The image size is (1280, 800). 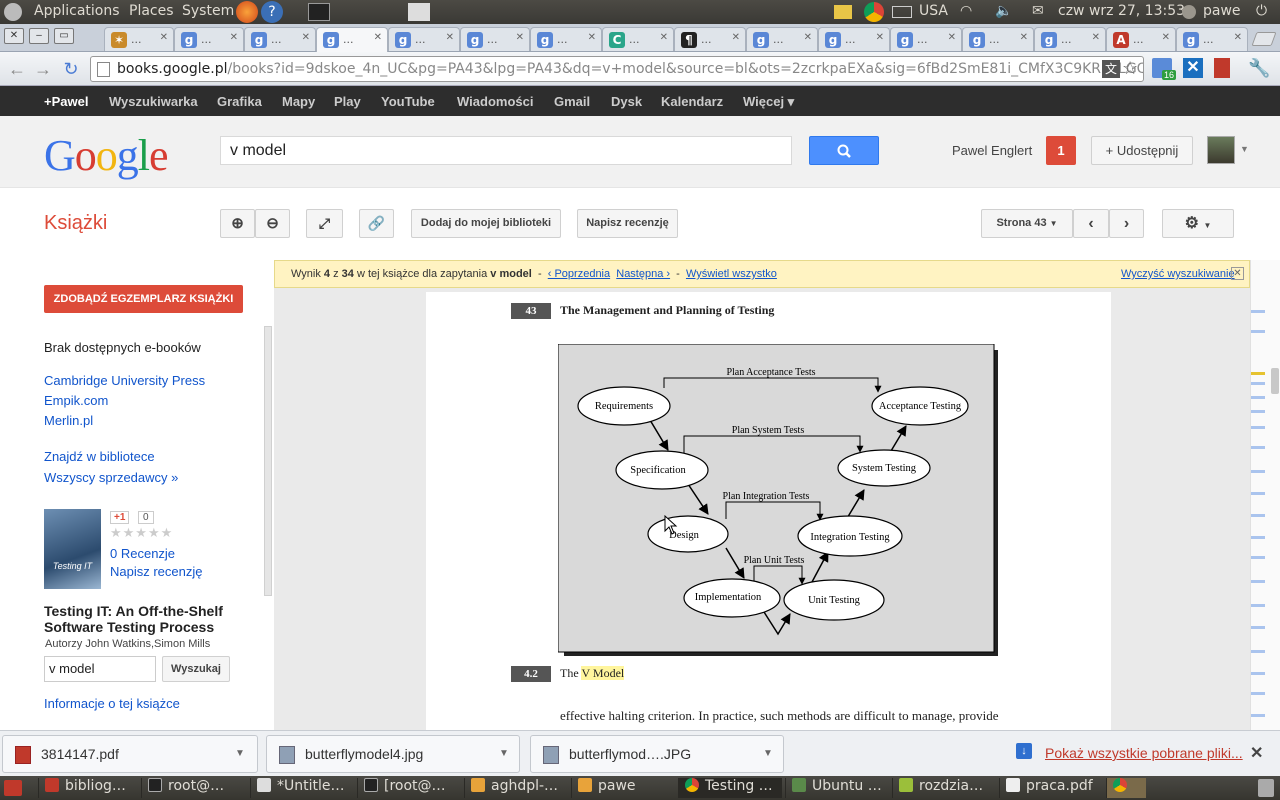 I want to click on terminal-launcher-icon, so click(x=319, y=12).